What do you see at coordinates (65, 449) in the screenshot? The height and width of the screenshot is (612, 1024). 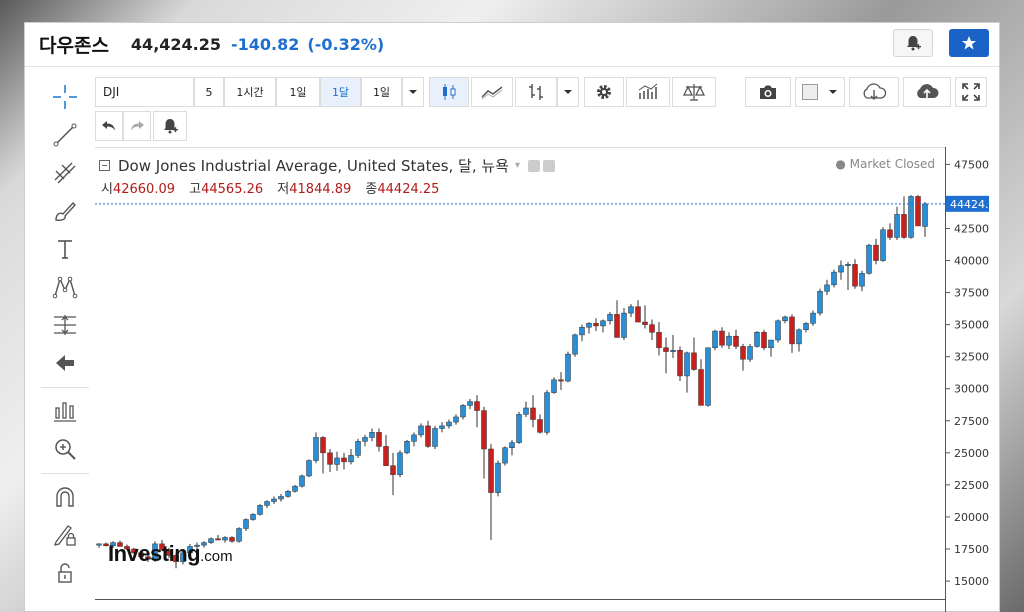 I see `zoom-tool` at bounding box center [65, 449].